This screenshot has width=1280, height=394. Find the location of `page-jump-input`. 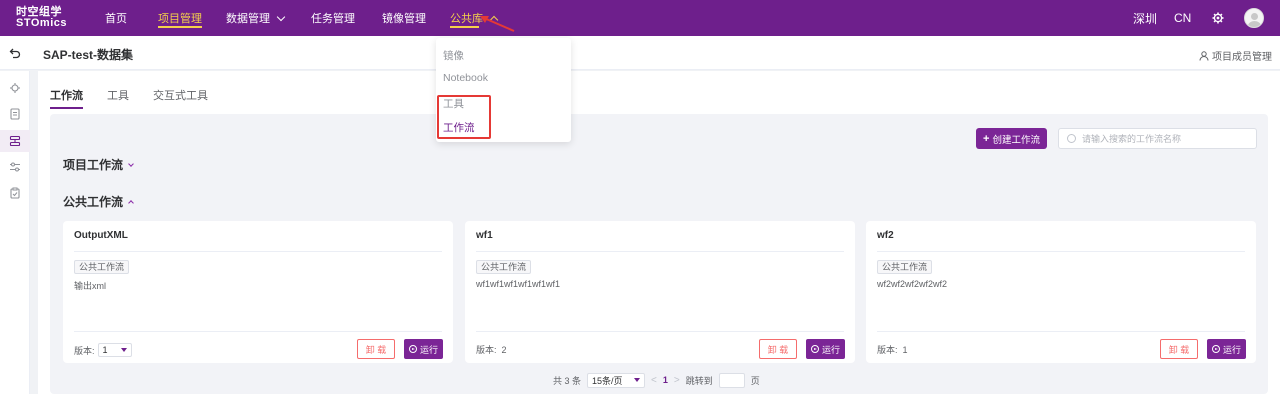

page-jump-input is located at coordinates (731, 380).